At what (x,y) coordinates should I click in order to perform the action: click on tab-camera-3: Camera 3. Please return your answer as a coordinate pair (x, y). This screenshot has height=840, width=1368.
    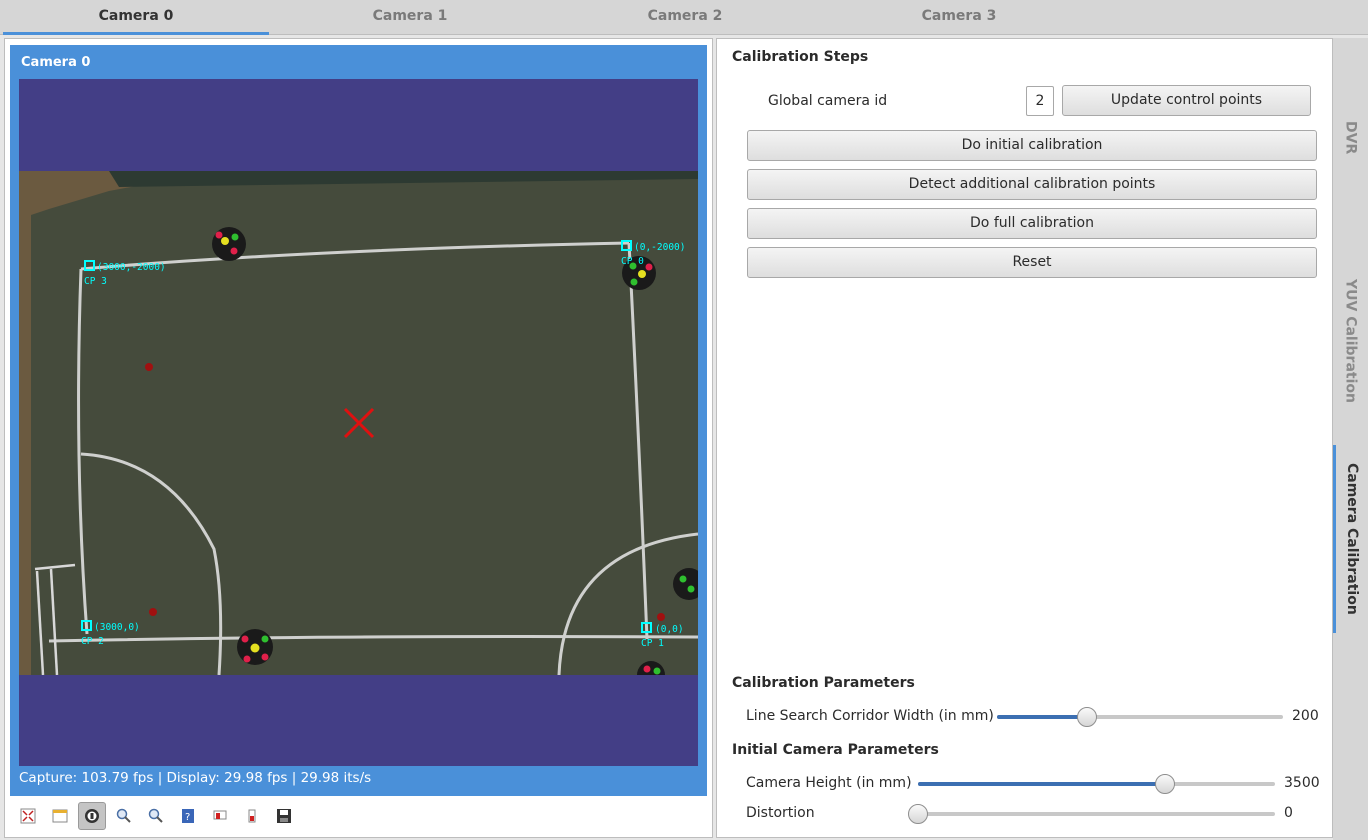
    Looking at the image, I should click on (959, 17).